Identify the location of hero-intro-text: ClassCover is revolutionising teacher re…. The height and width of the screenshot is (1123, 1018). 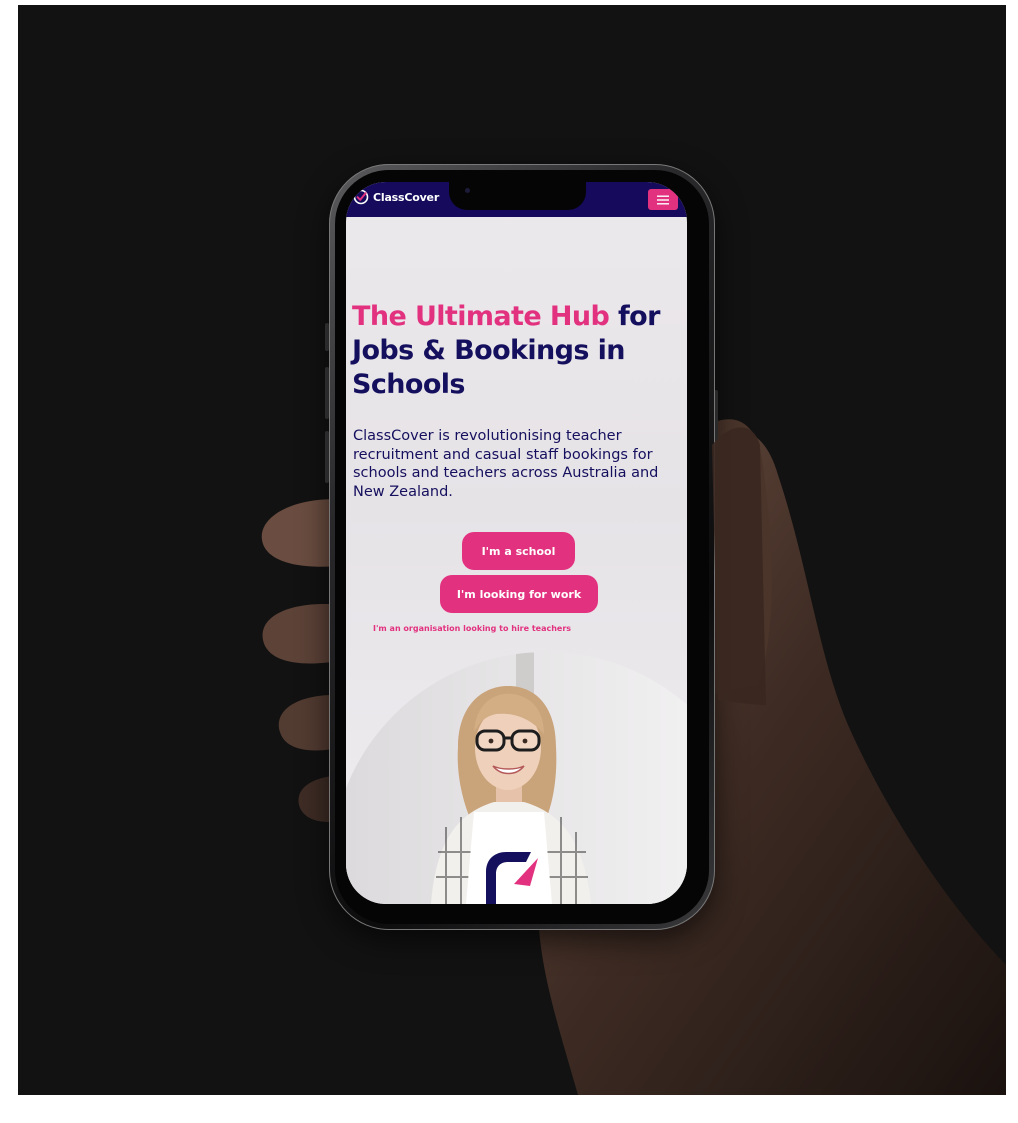
(506, 464).